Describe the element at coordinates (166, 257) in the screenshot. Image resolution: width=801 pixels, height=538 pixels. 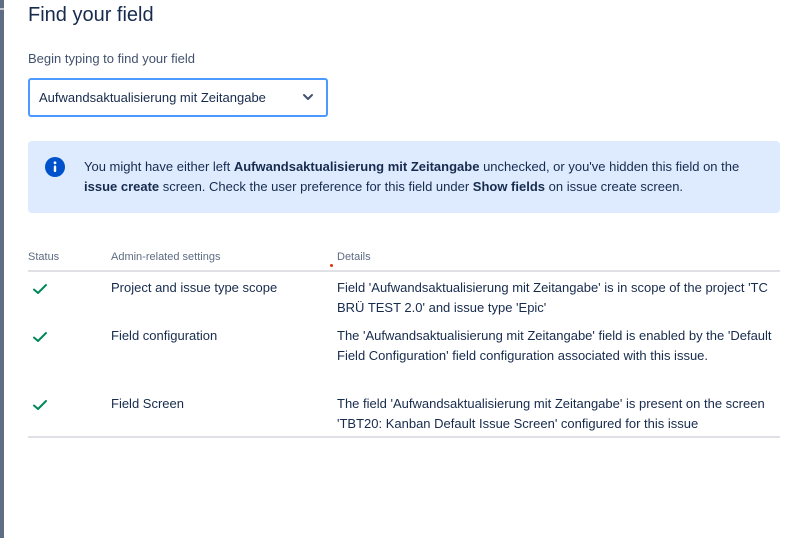
I see `header-admin-settings: Admin-related settings` at that location.